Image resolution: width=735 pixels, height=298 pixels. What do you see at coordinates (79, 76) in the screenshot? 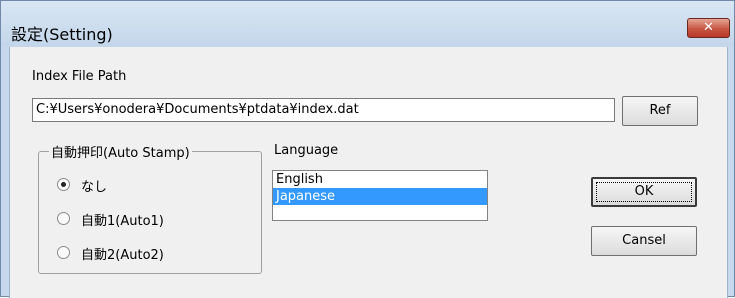
I see `index-file-path-label: Index File Path` at bounding box center [79, 76].